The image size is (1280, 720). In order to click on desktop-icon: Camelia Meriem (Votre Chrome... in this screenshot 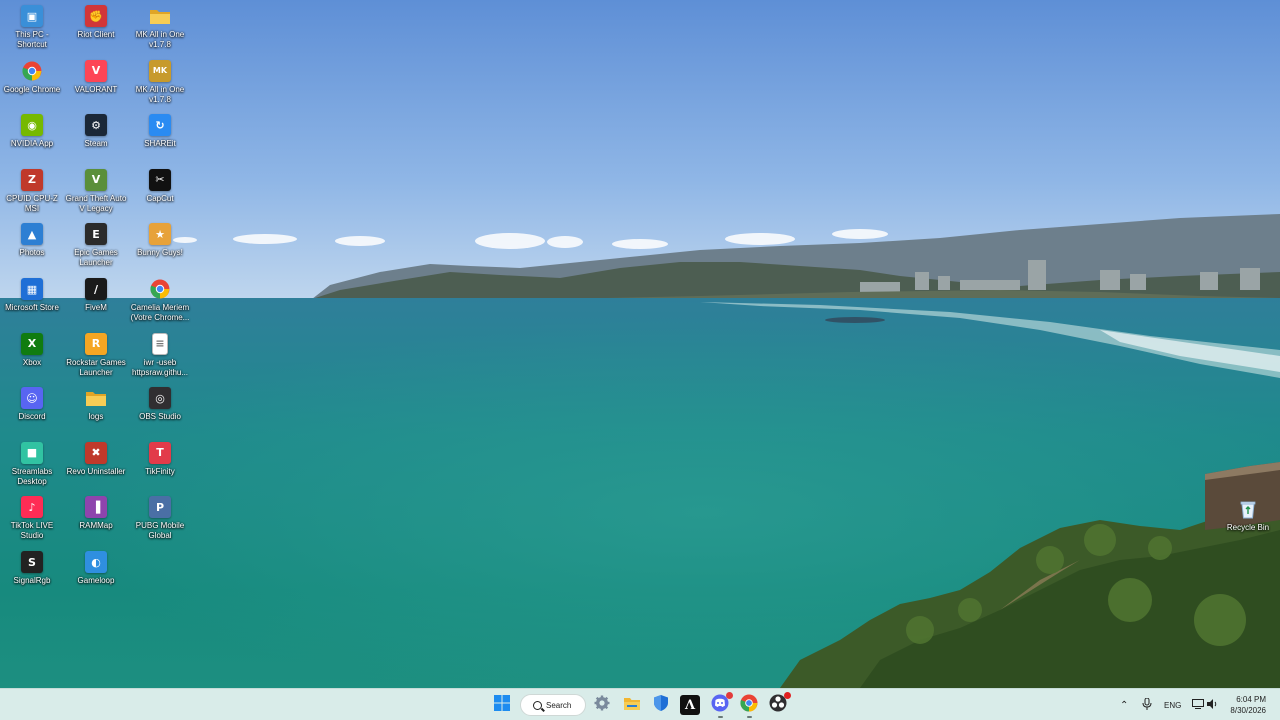, I will do `click(160, 300)`.